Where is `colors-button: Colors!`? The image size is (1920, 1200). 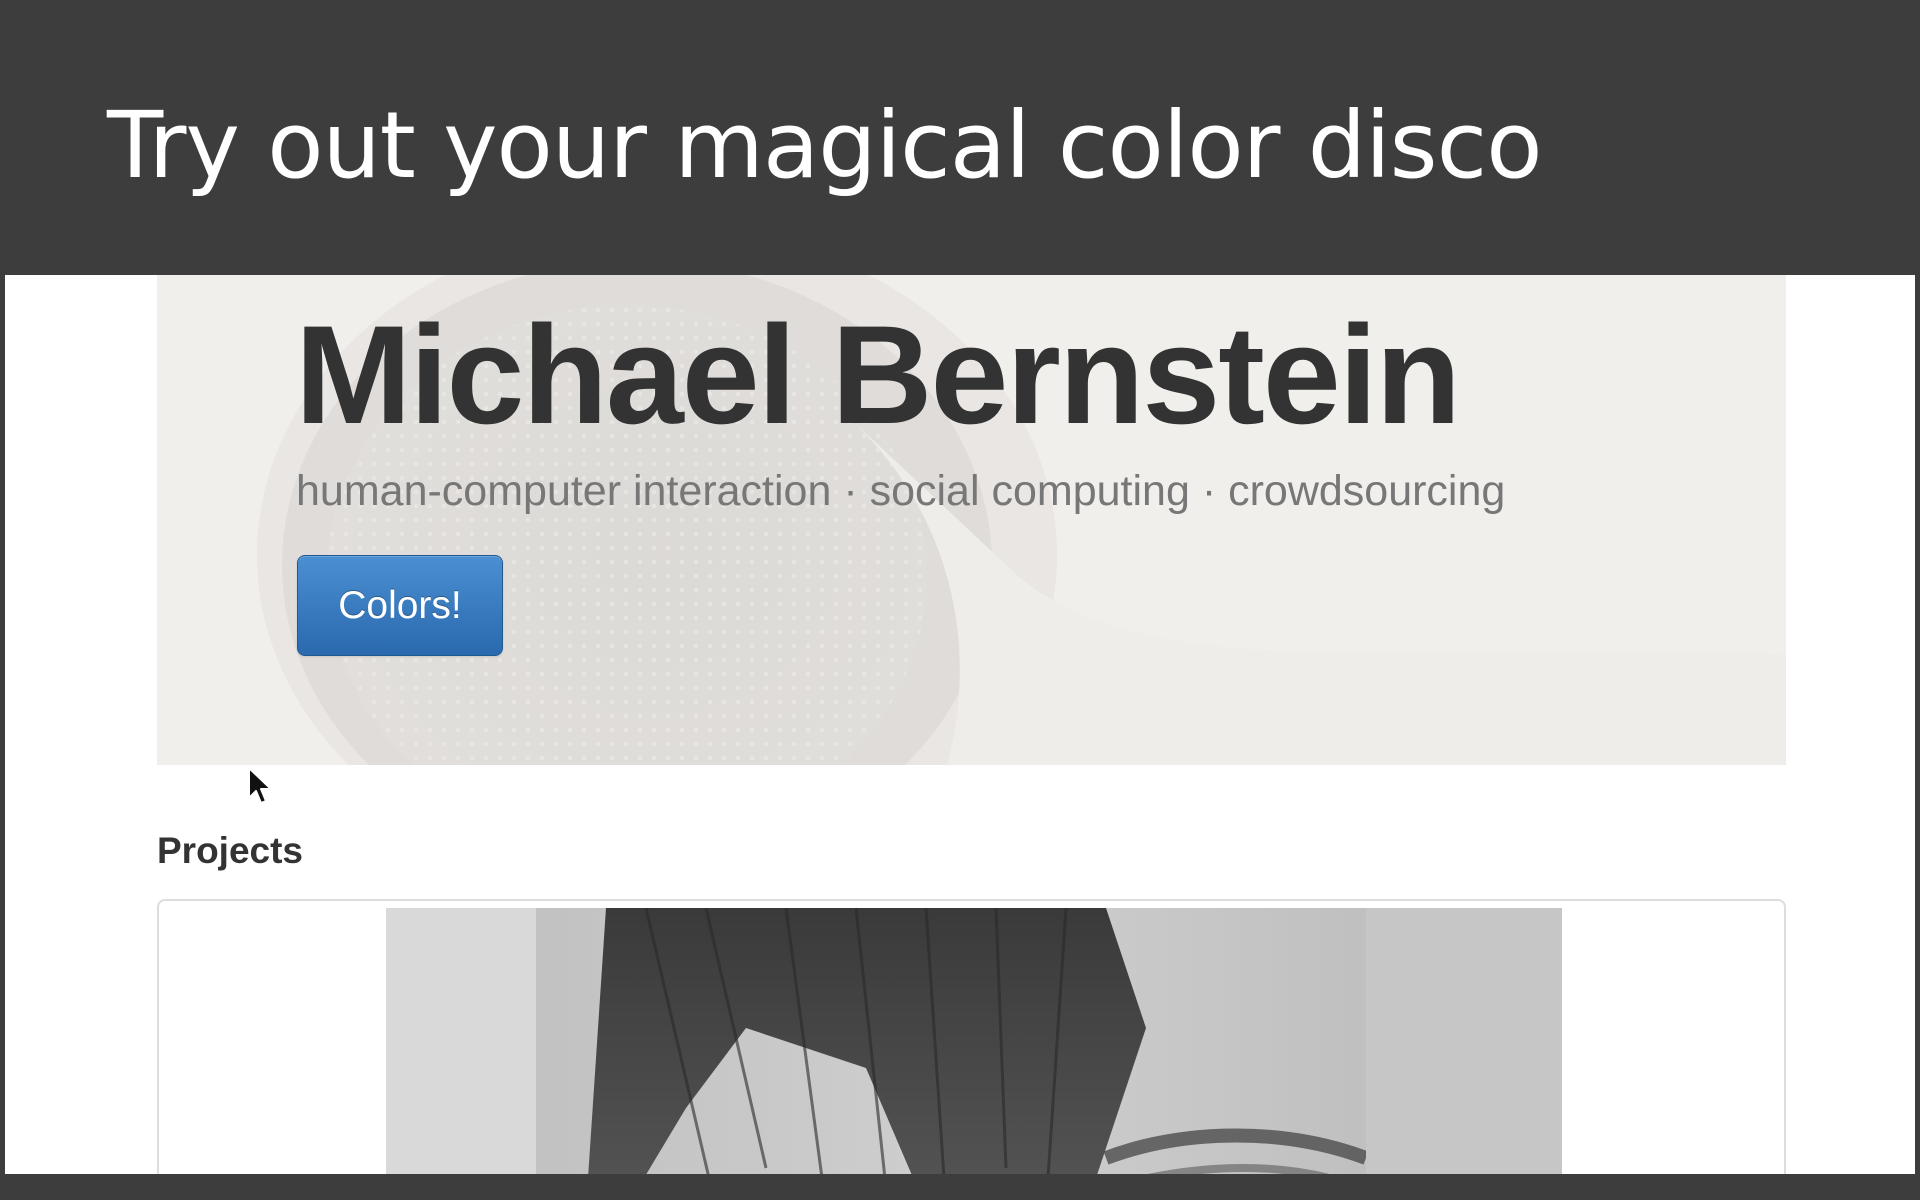 colors-button: Colors! is located at coordinates (400, 605).